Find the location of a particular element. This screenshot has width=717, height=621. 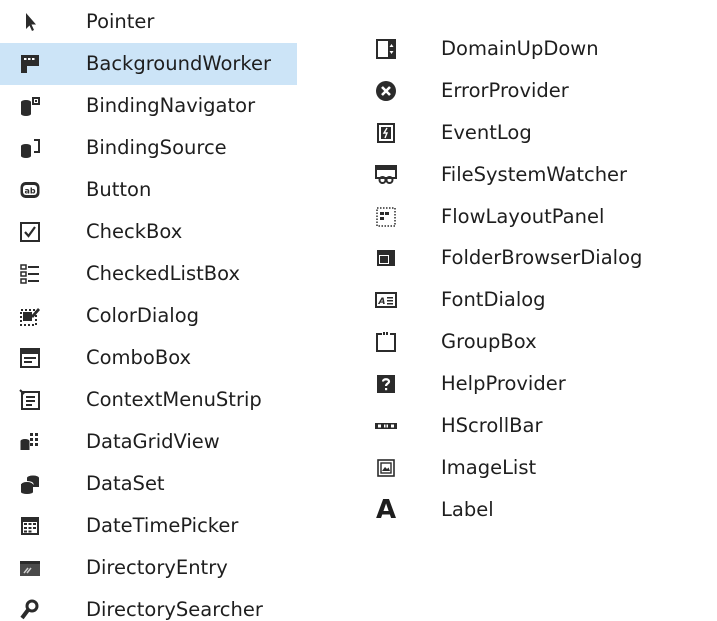

toolbox-item-label: DateTimePicker is located at coordinates (162, 525).